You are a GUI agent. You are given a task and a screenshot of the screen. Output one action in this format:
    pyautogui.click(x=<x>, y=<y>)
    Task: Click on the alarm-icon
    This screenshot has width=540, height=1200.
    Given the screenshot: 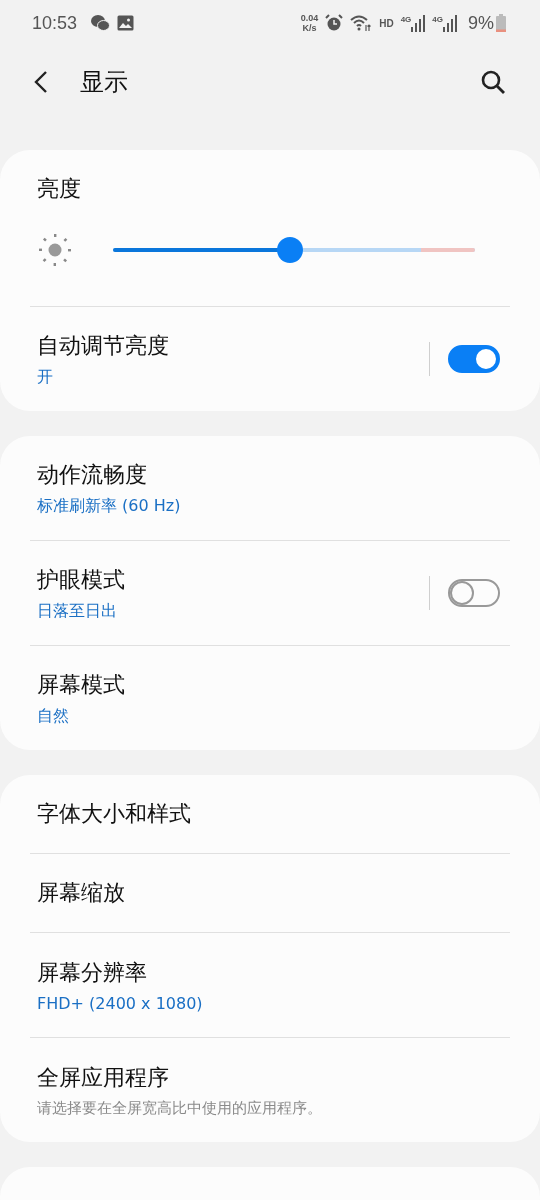 What is the action you would take?
    pyautogui.click(x=334, y=23)
    